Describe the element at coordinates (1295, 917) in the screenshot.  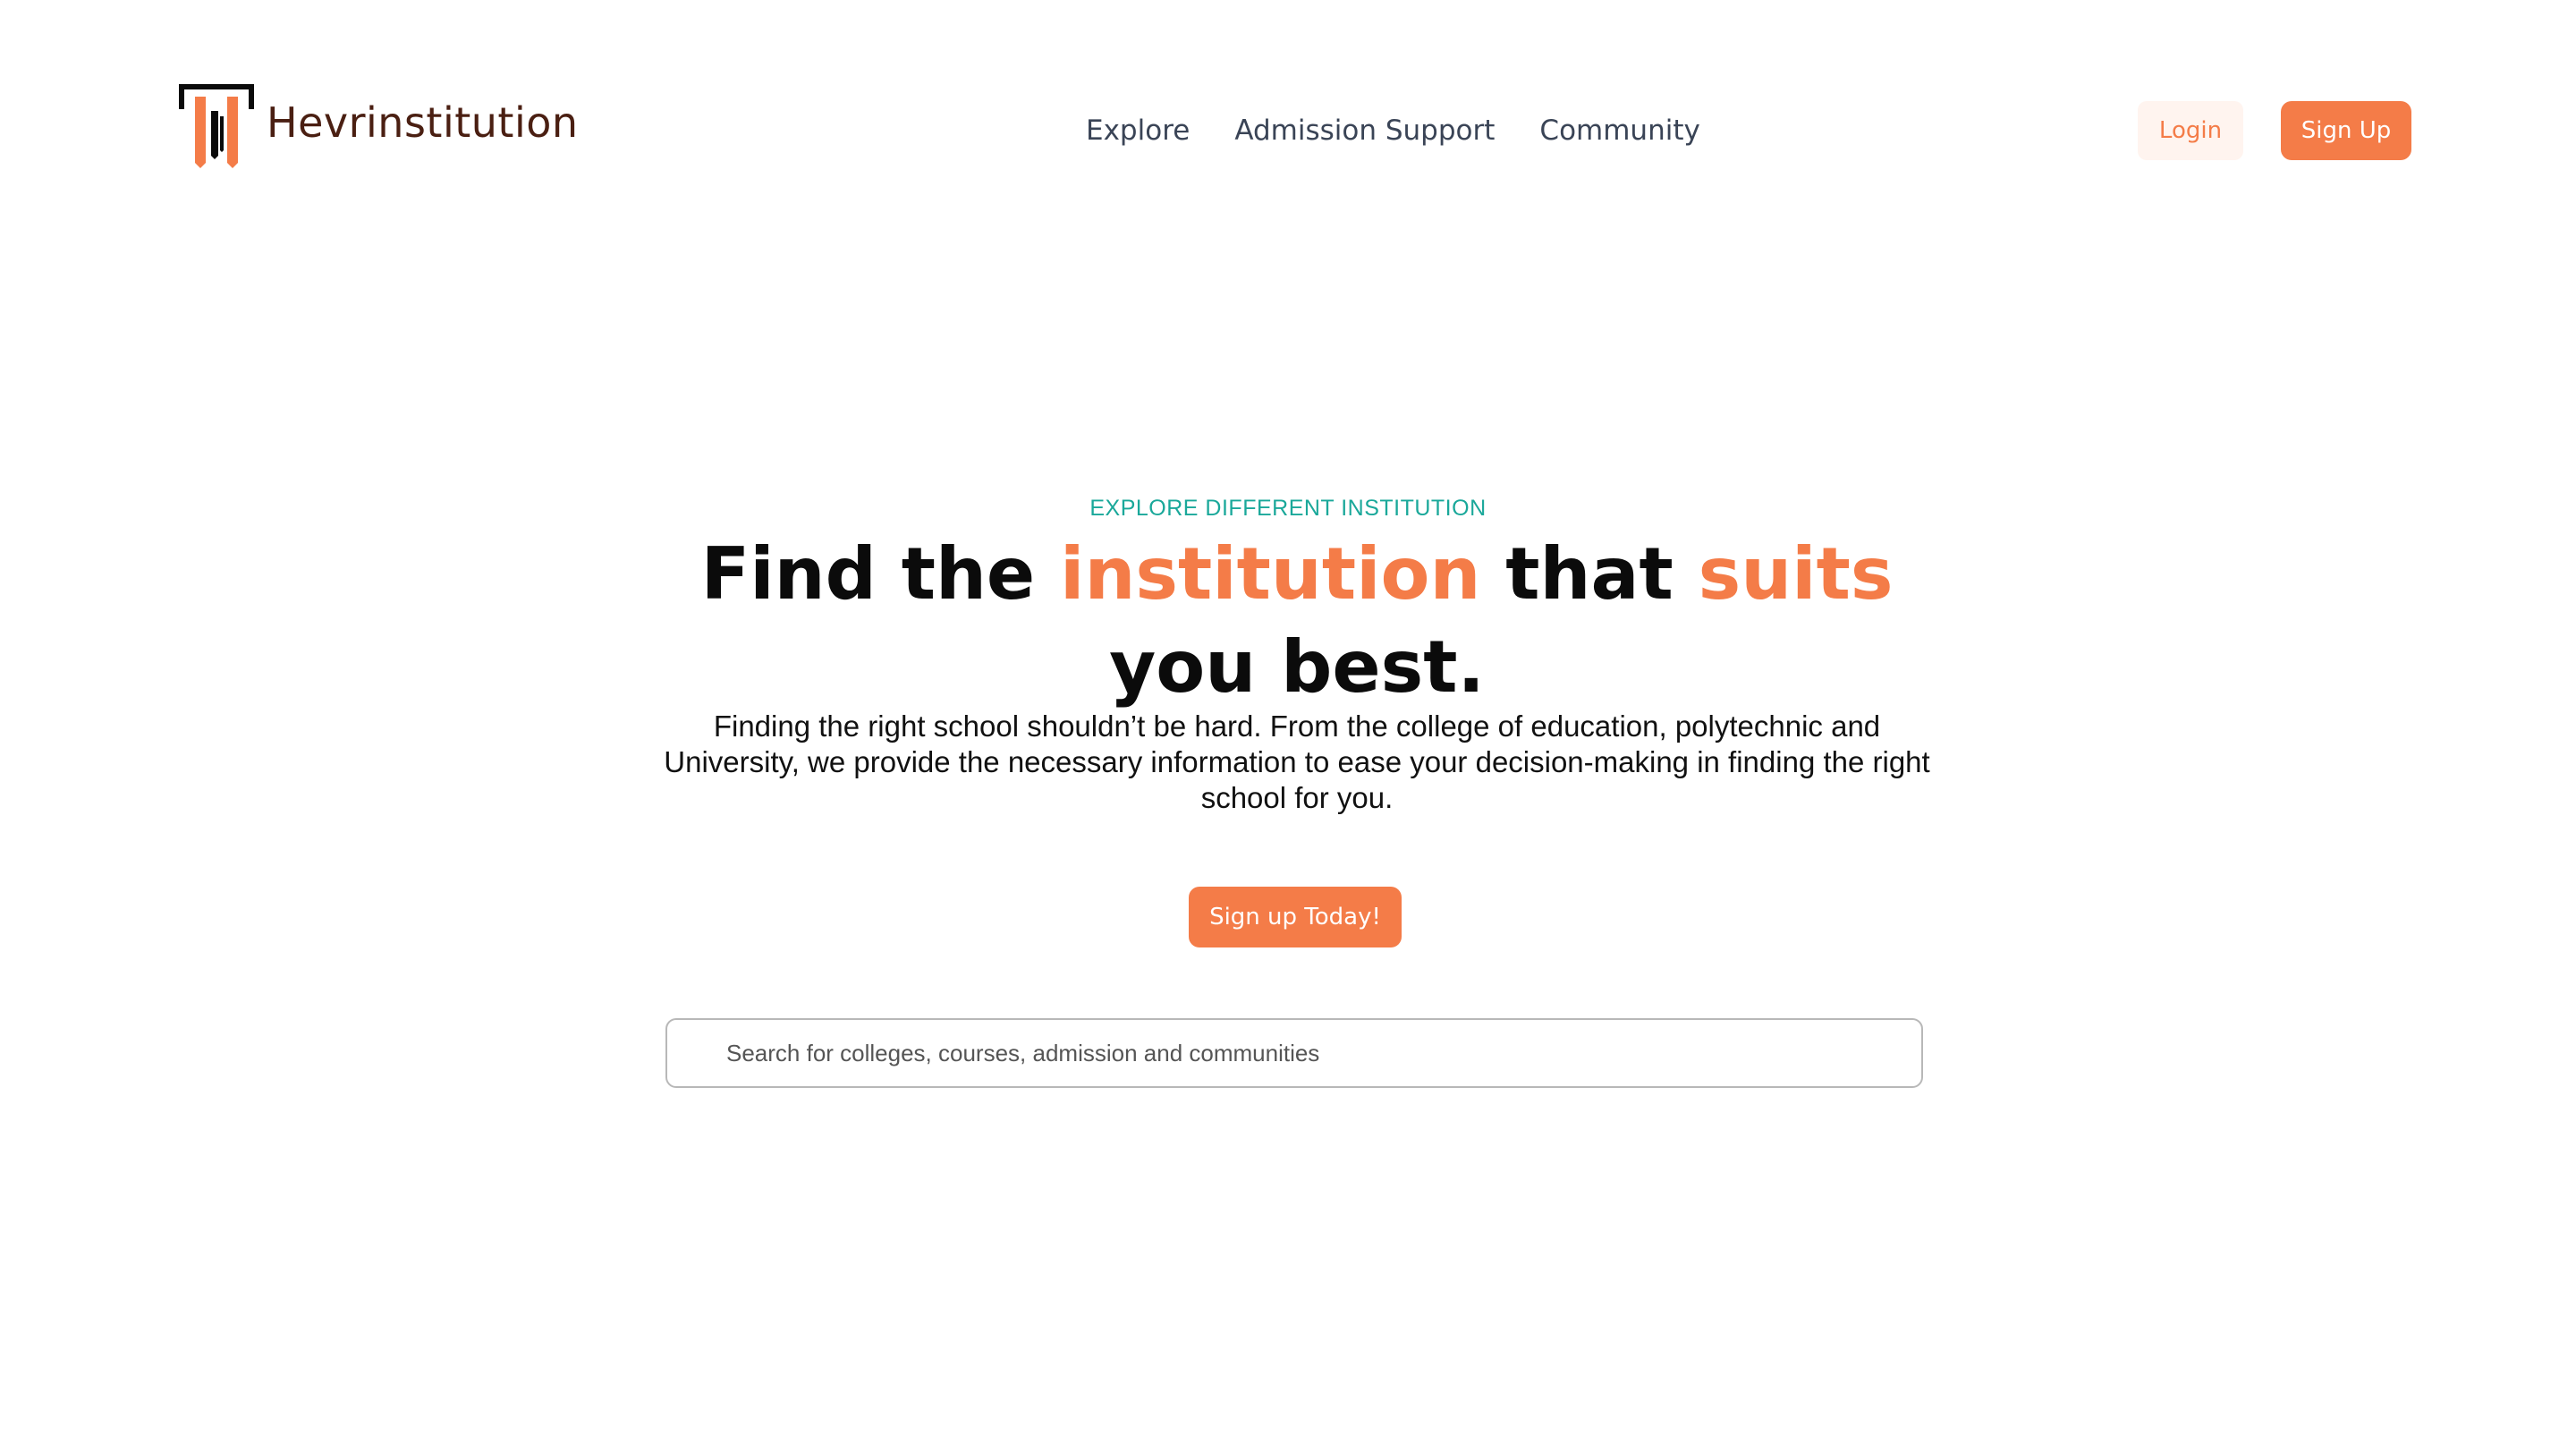
I see `signup-today-button: Sign up Today!` at that location.